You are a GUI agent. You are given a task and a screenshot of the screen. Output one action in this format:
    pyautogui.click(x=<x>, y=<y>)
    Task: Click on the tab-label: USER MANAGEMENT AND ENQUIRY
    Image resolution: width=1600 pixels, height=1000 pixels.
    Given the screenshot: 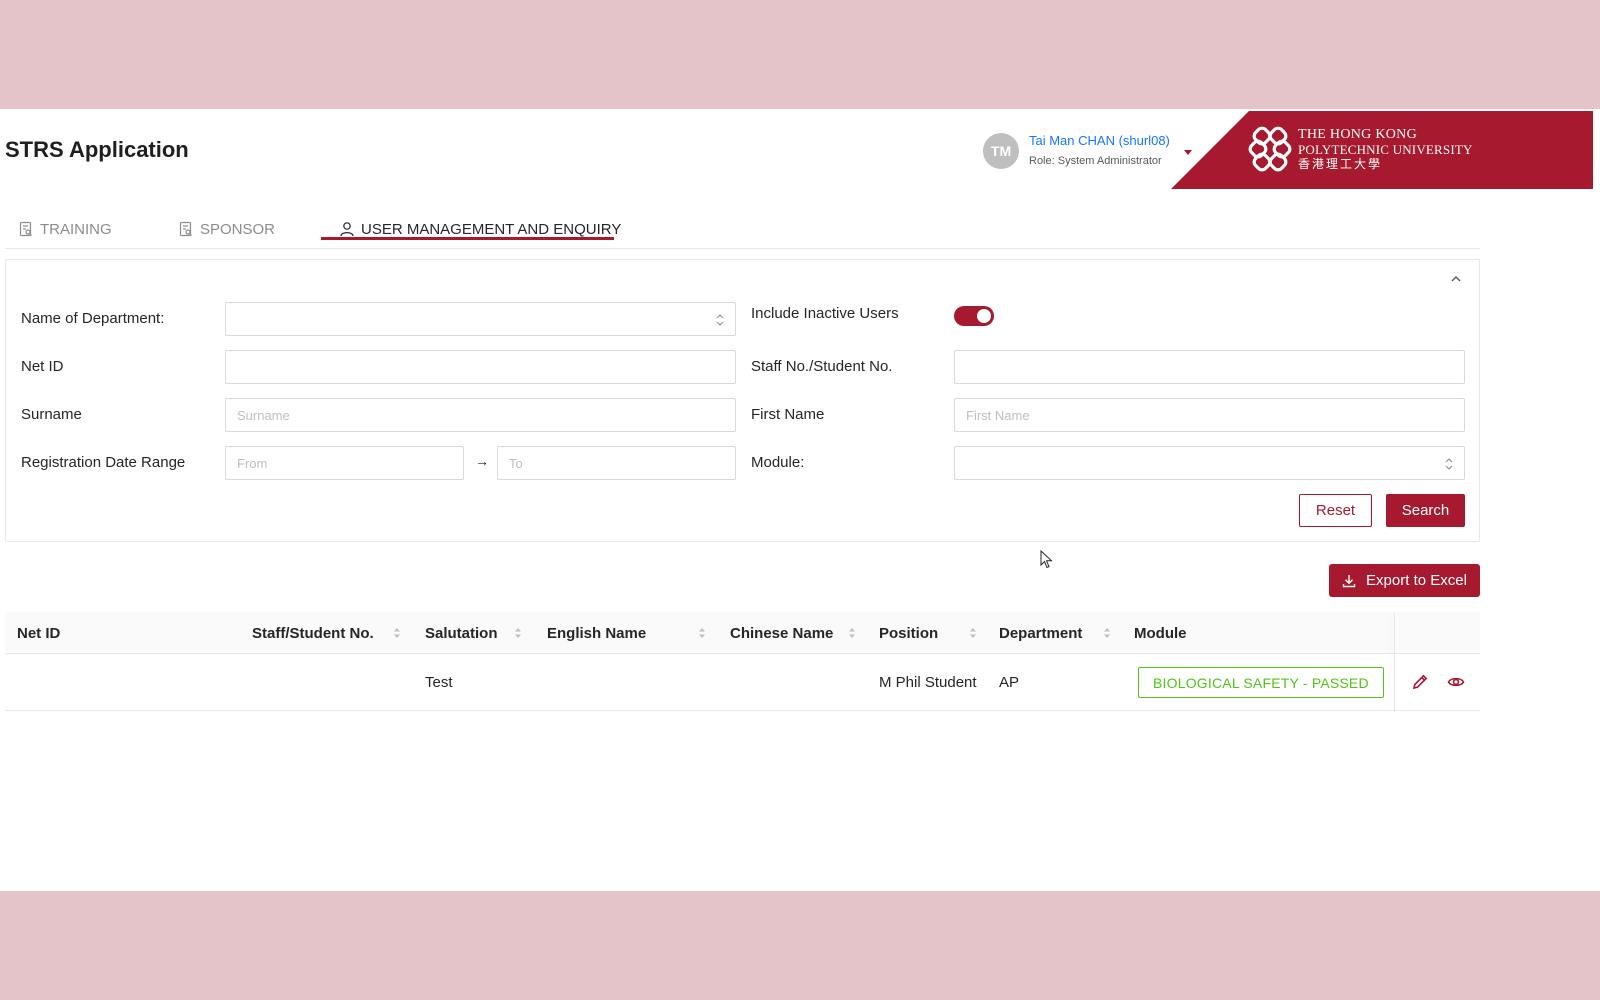 What is the action you would take?
    pyautogui.click(x=491, y=229)
    